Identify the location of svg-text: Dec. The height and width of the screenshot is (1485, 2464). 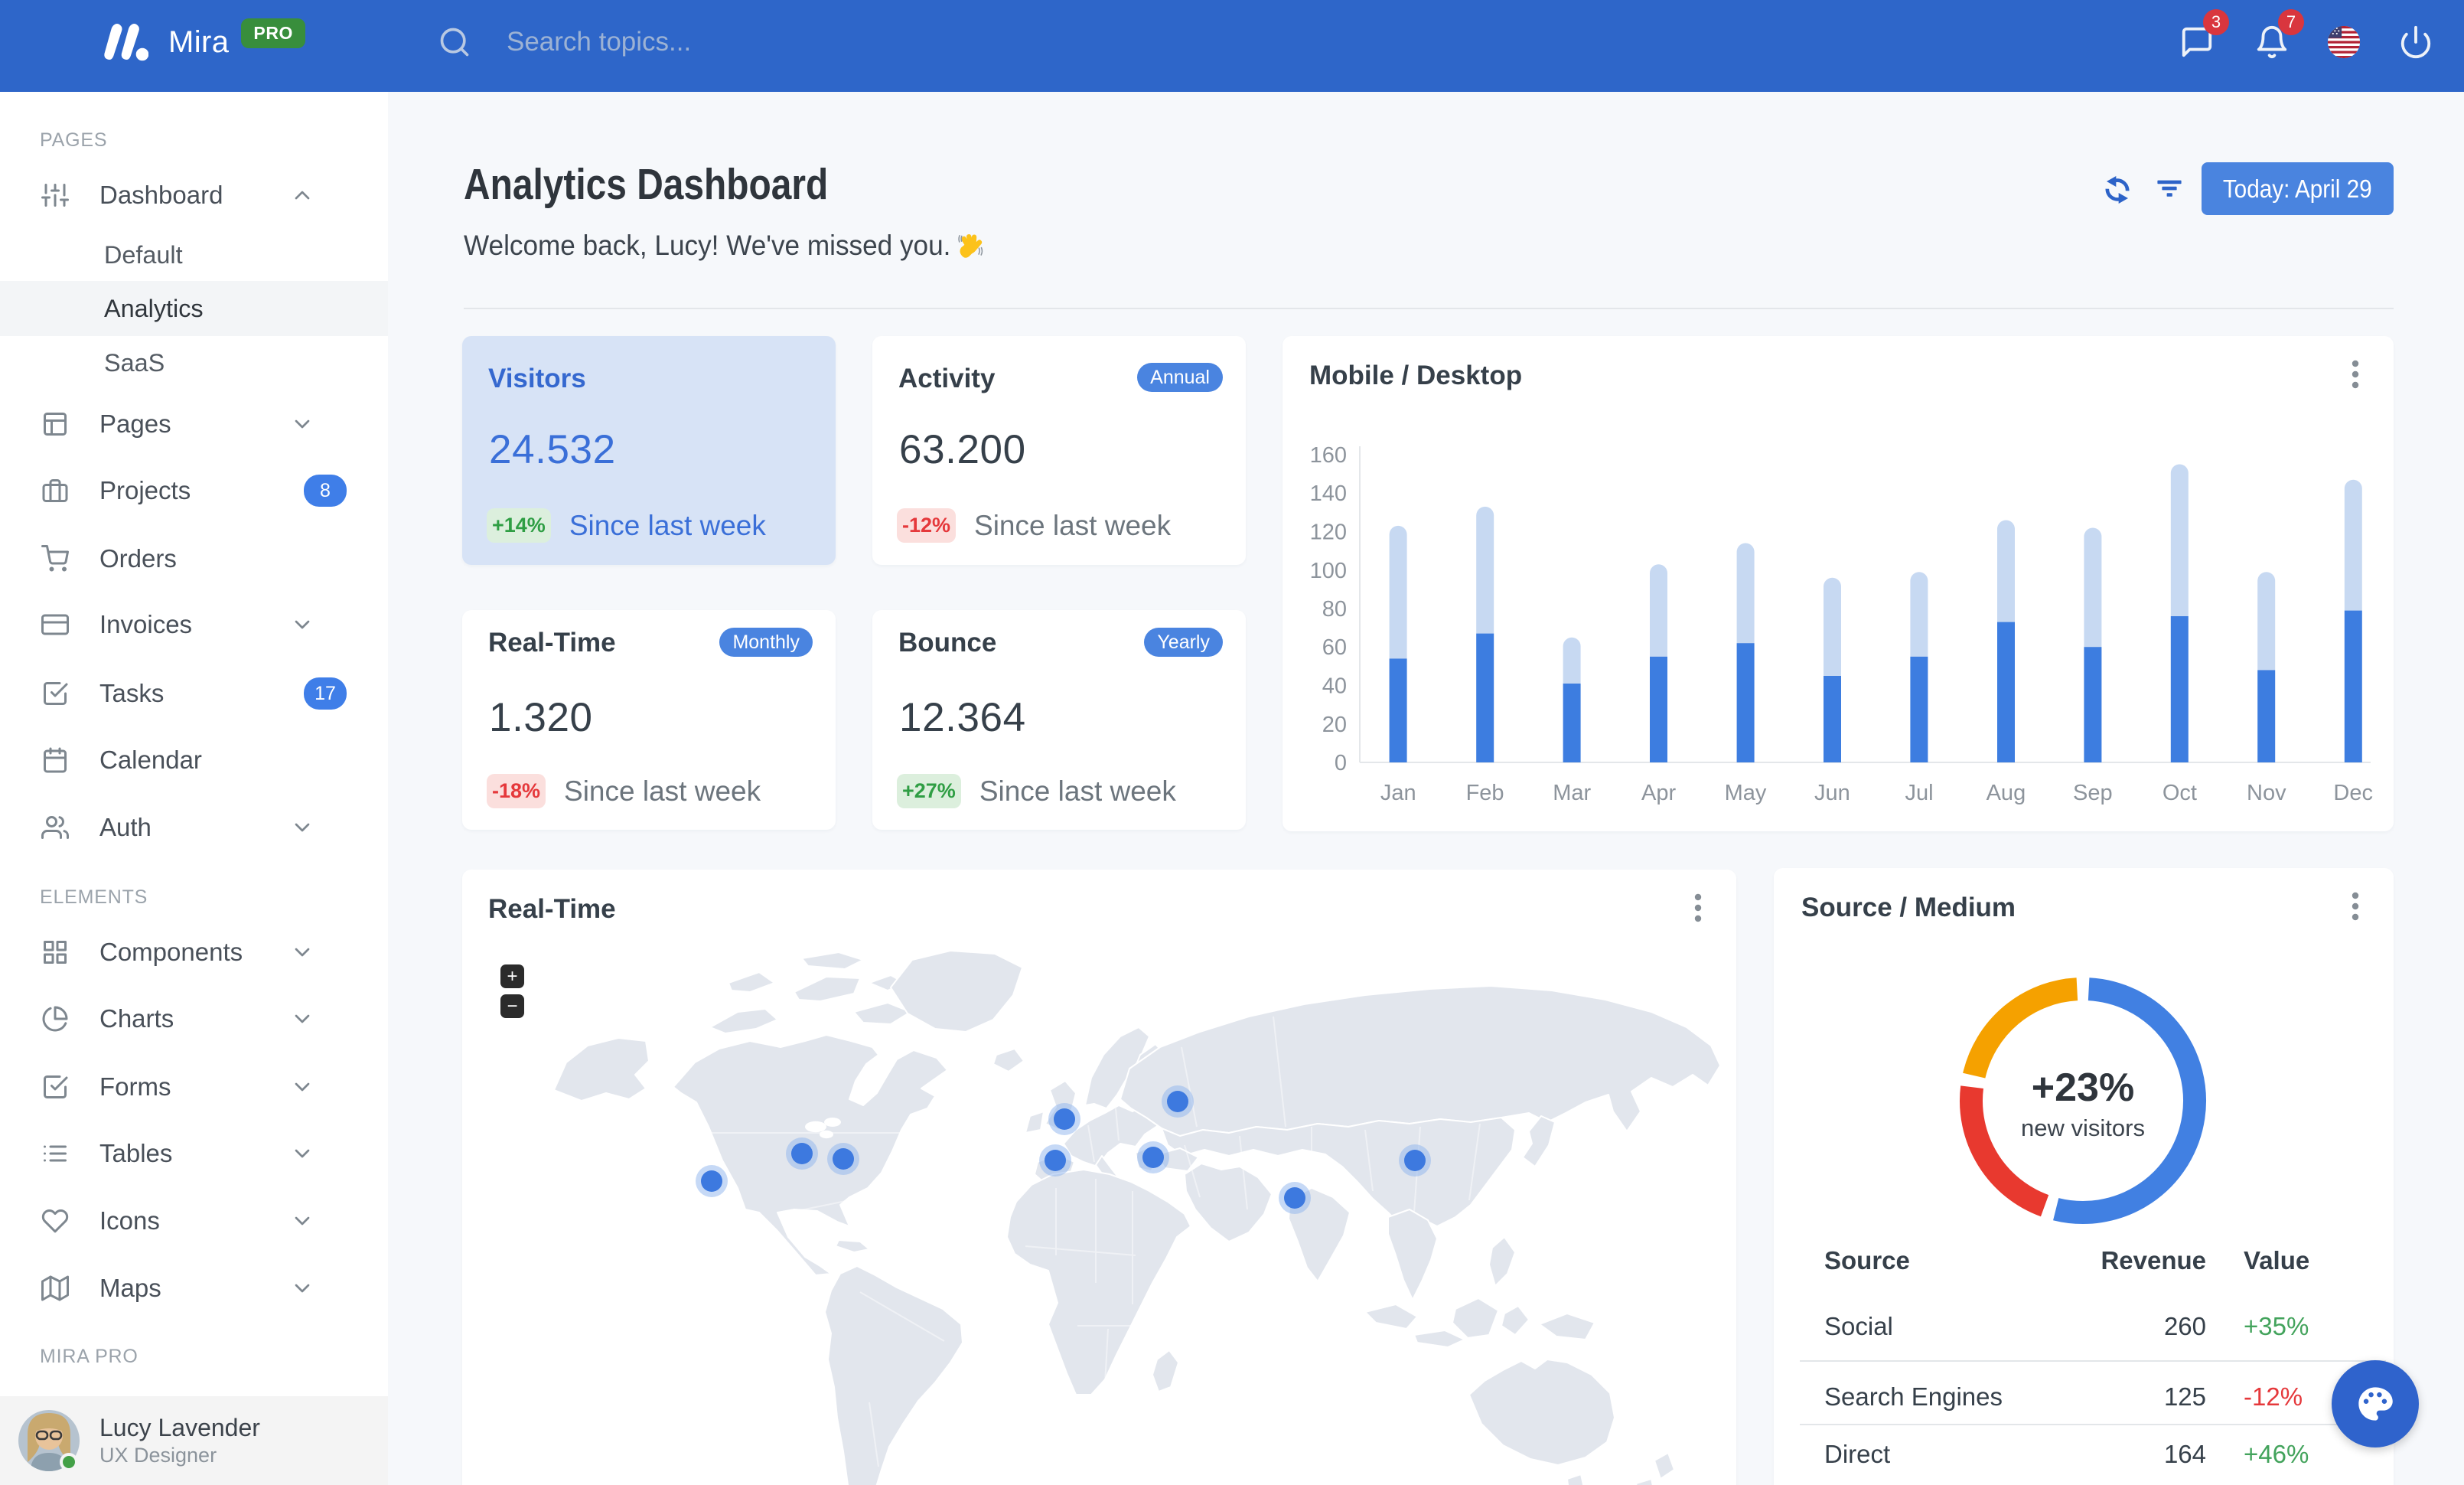
(2353, 793).